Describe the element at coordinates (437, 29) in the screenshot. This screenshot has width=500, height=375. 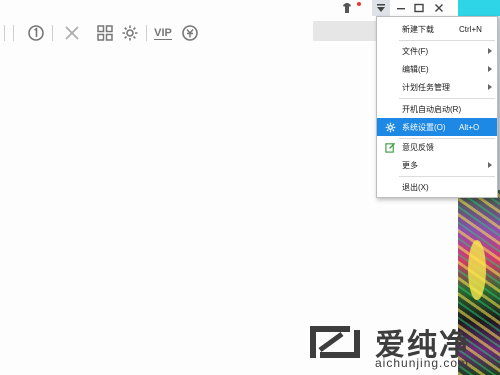
I see `menu-item-new-download: 新建下载 Ctrl+N` at that location.